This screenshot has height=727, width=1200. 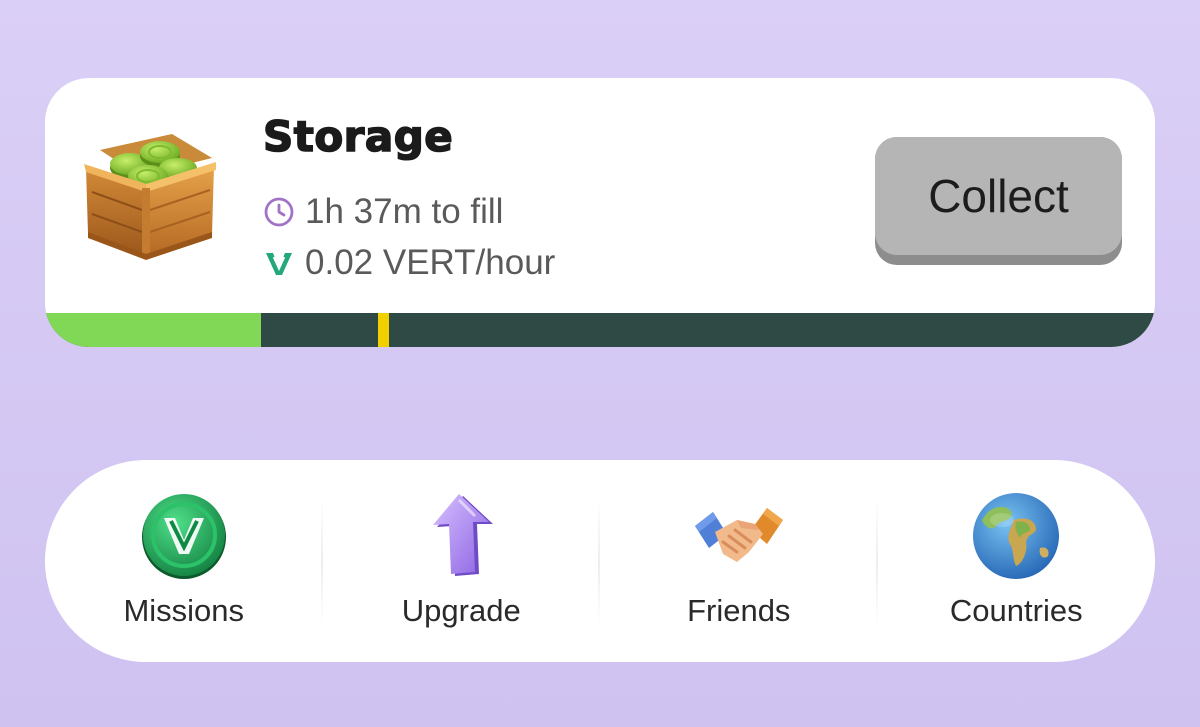 I want to click on nav-label-countries: Countries, so click(x=1016, y=610).